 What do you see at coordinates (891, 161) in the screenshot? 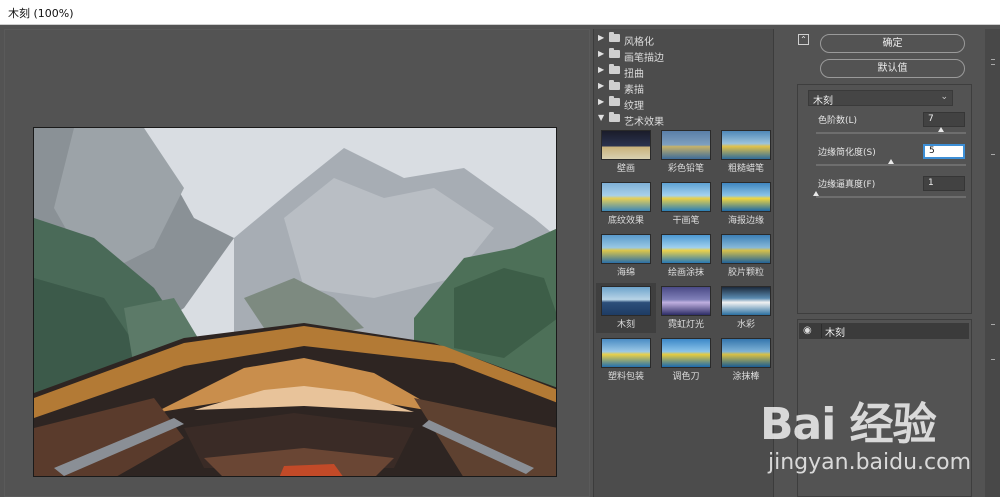
I see `edge-simplicity-slider-thumb` at bounding box center [891, 161].